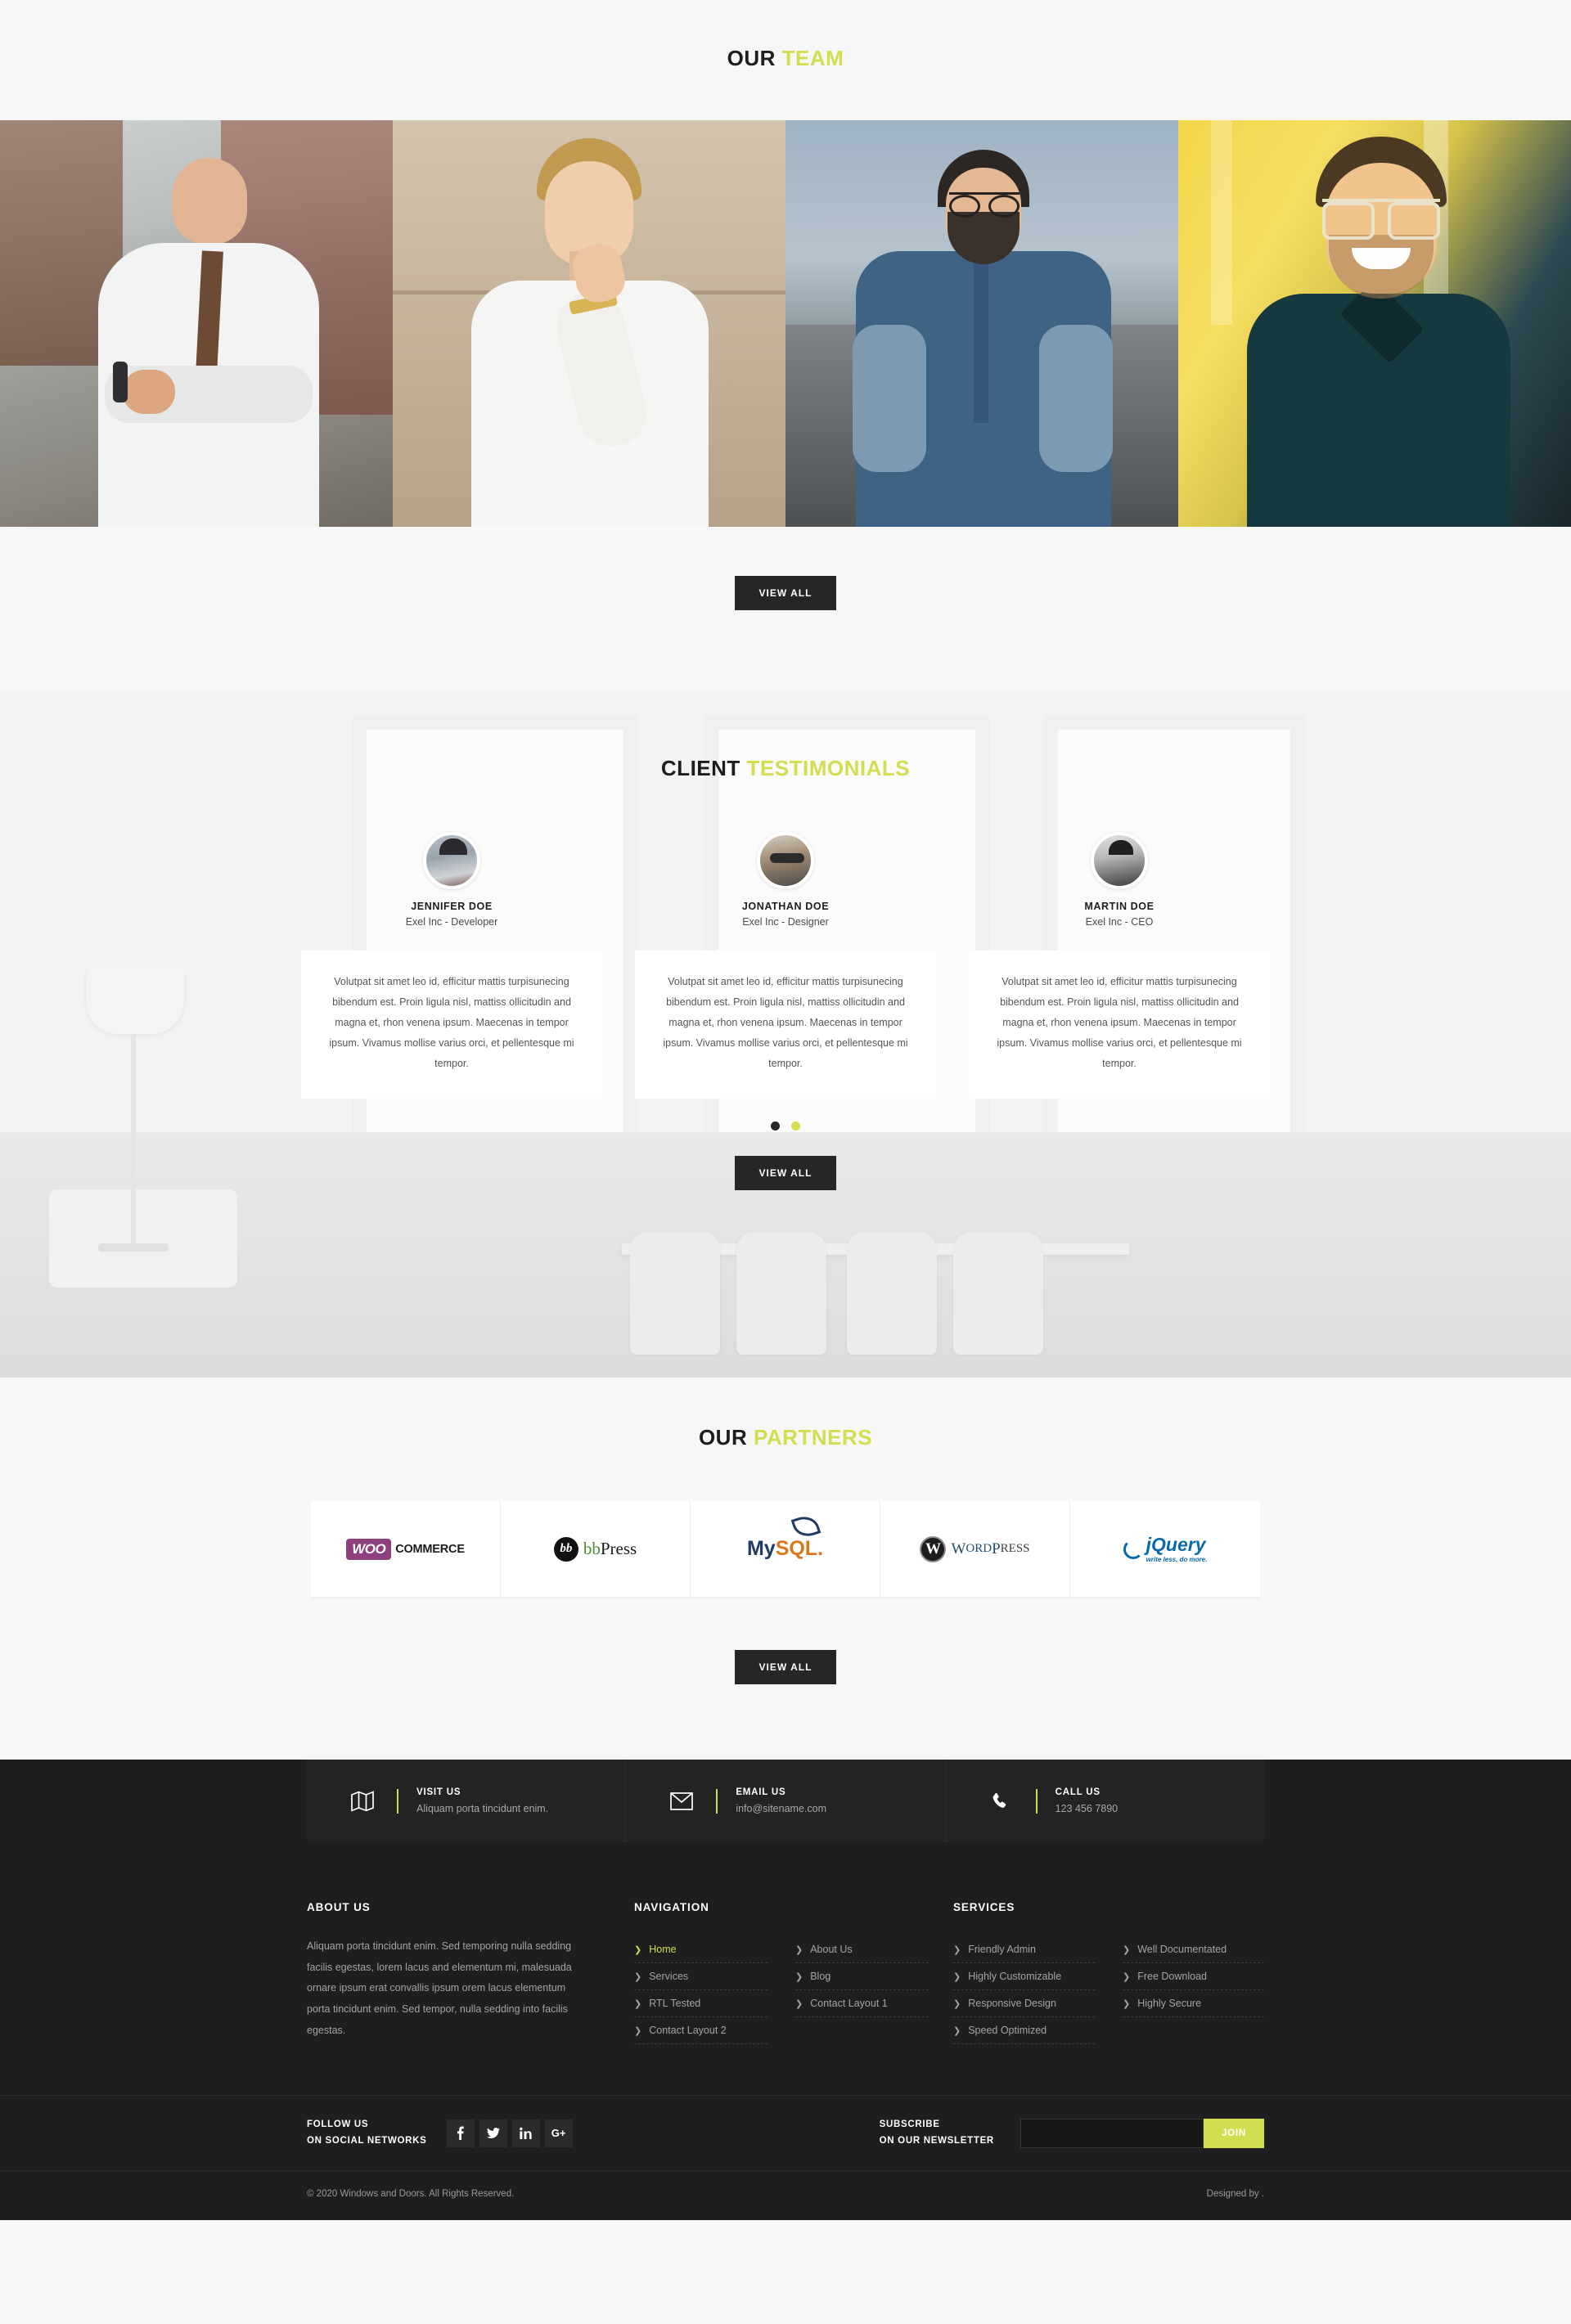 The height and width of the screenshot is (2324, 1571). Describe the element at coordinates (700, 1949) in the screenshot. I see `footer-link-home: ❯ Home` at that location.